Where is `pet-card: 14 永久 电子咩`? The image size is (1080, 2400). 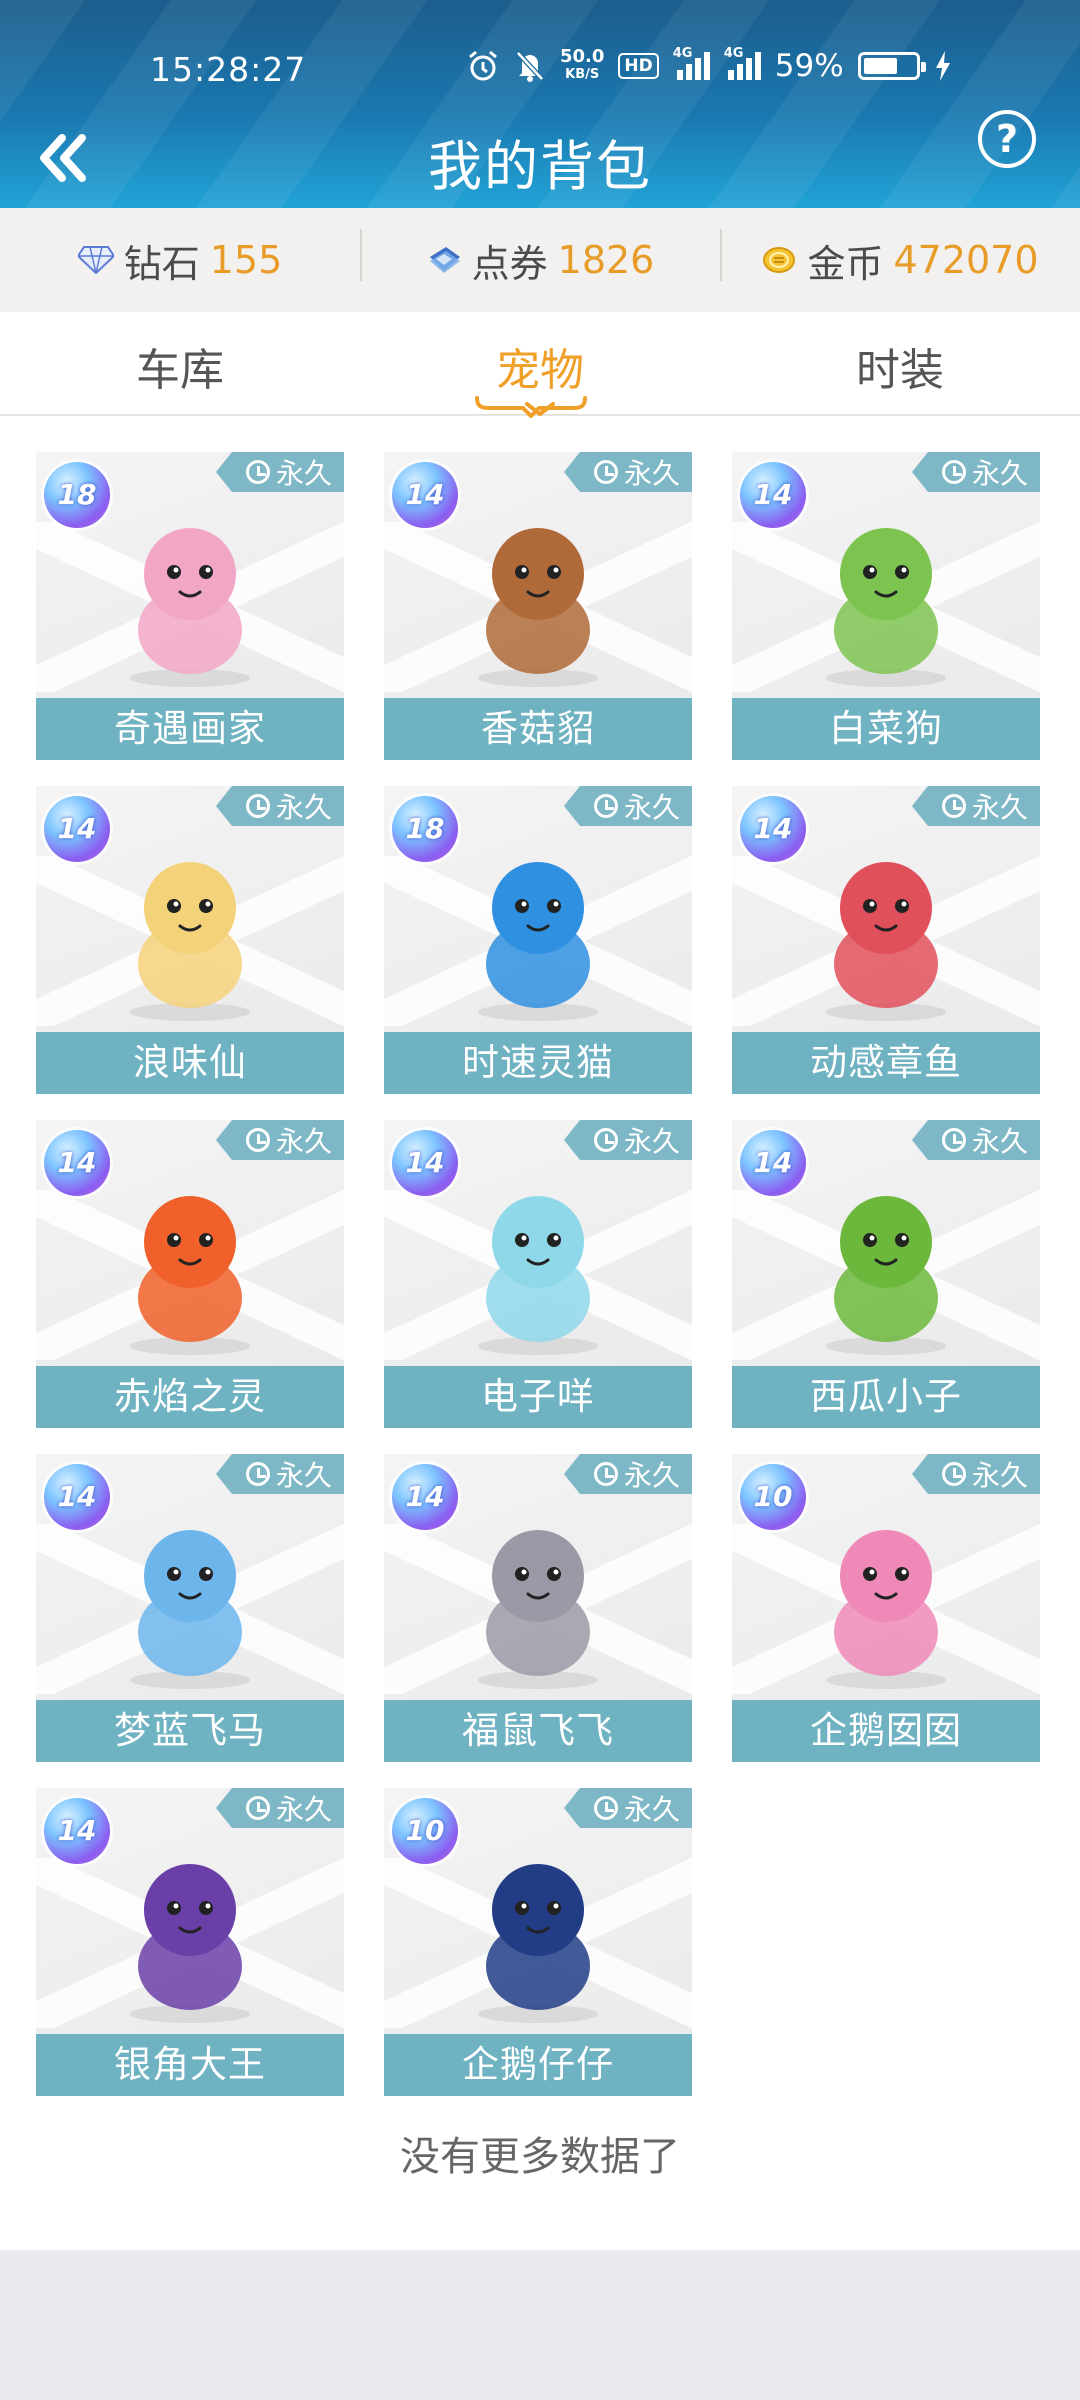 pet-card: 14 永久 电子咩 is located at coordinates (538, 1274).